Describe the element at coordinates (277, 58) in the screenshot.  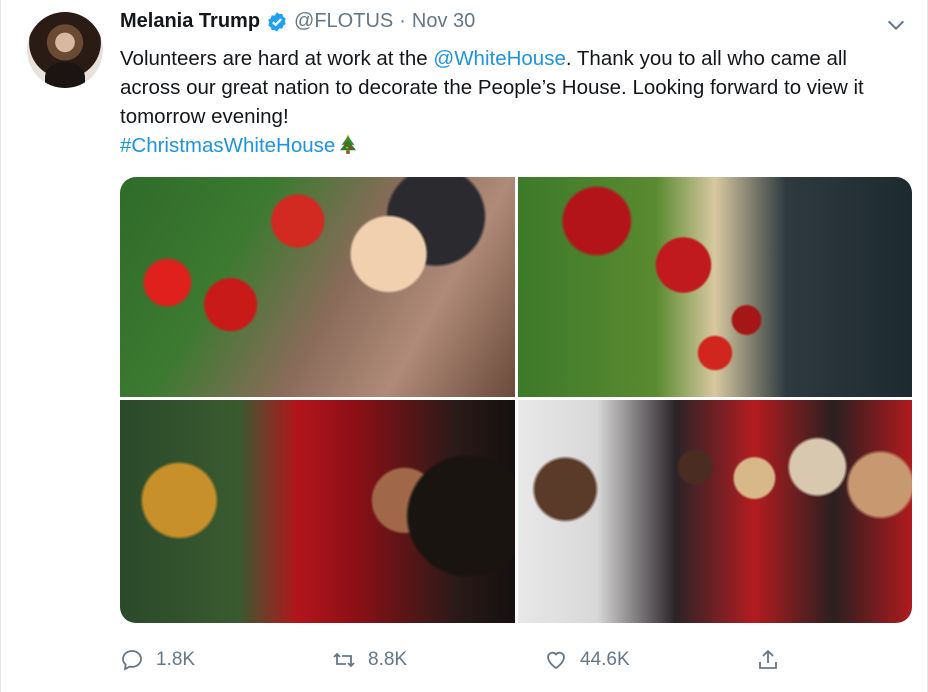
I see `tweet-text-part1: Volunteers are hard at work at the` at that location.